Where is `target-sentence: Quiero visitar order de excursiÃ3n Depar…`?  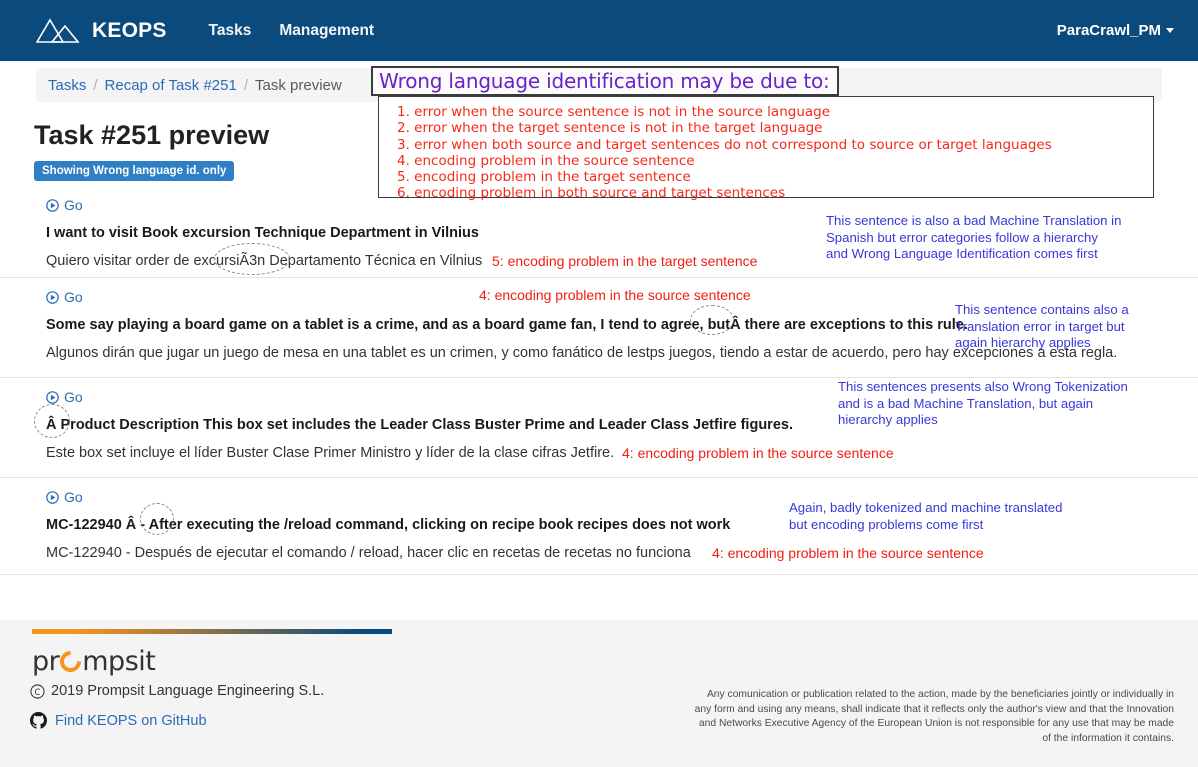 target-sentence: Quiero visitar order de excursiÃ3n Depar… is located at coordinates (264, 261).